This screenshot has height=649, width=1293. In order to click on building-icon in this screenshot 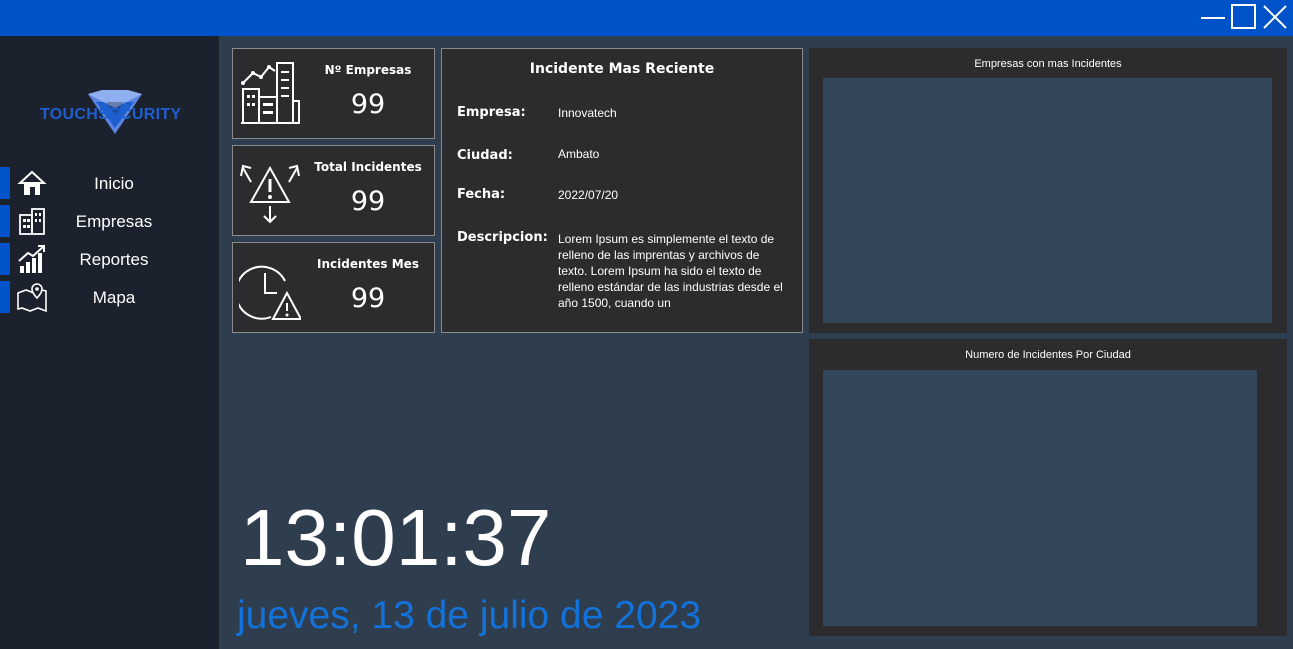, I will do `click(32, 221)`.